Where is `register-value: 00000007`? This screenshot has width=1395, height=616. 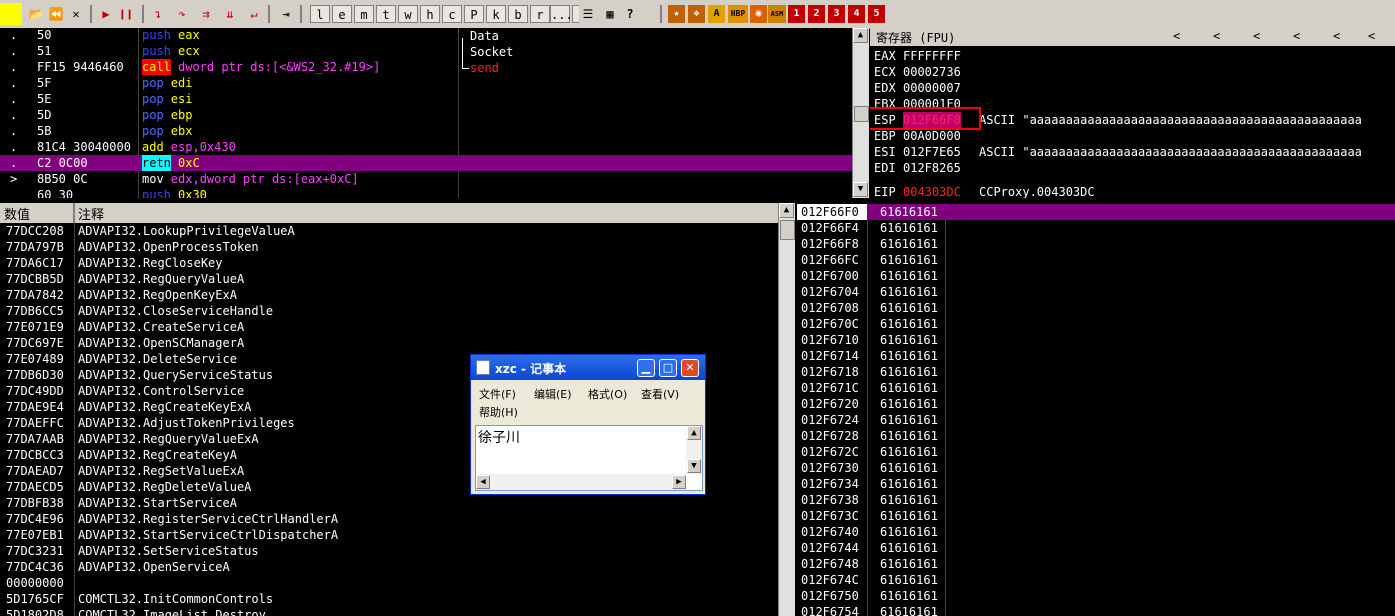
register-value: 00000007 is located at coordinates (932, 88).